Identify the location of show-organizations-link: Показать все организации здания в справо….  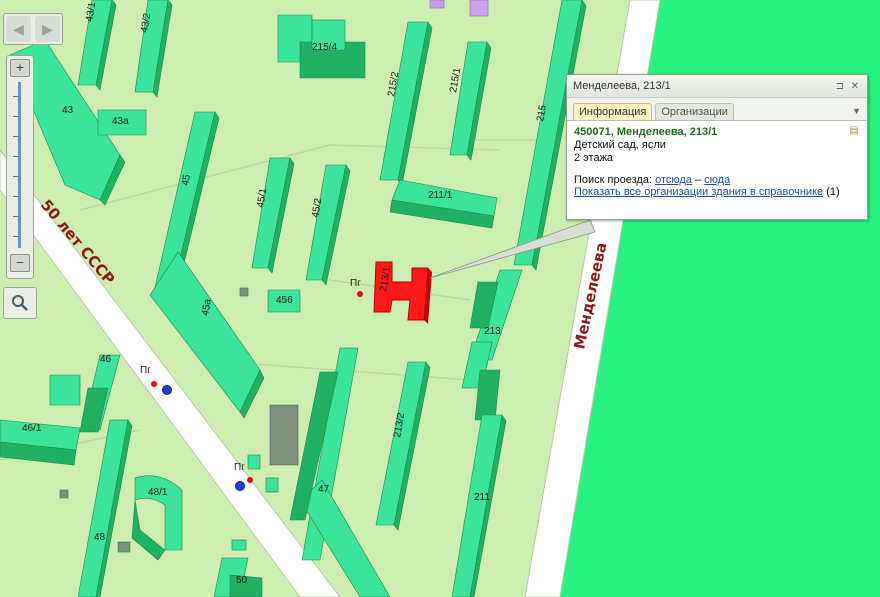
(698, 192).